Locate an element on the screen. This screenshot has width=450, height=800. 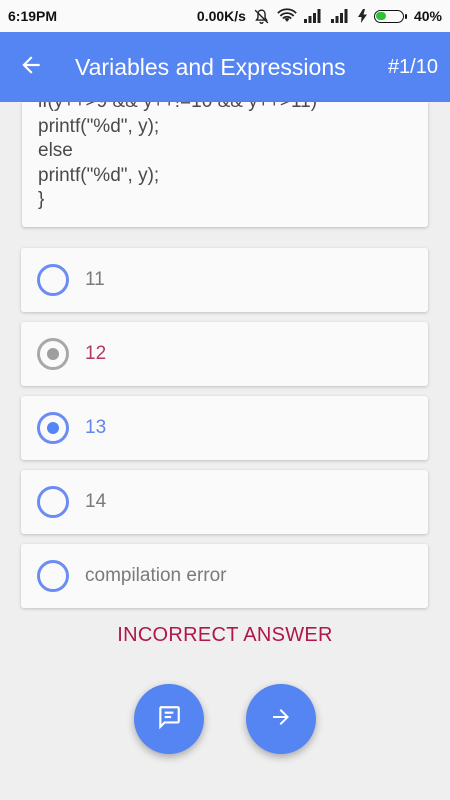
app-bar: Variables and Expressions #1/10 is located at coordinates (225, 67).